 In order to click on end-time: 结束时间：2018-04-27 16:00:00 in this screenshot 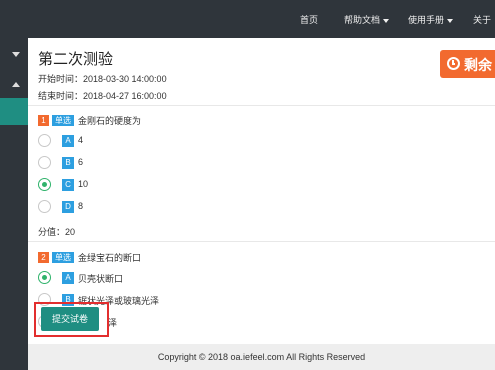, I will do `click(102, 96)`.